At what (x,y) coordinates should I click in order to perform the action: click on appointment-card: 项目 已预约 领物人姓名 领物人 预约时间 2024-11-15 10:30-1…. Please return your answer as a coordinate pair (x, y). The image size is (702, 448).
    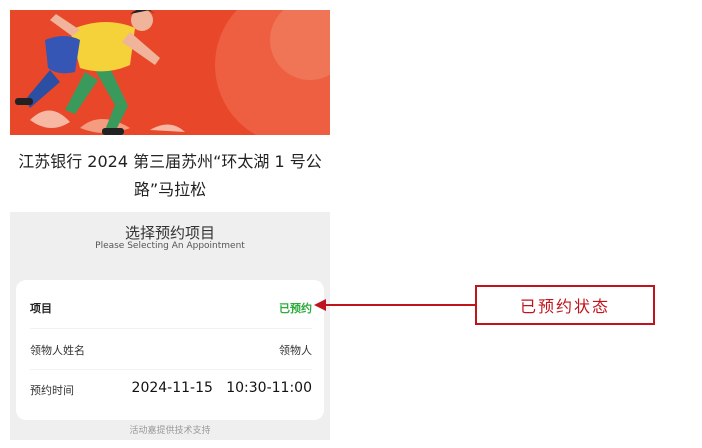
    Looking at the image, I should click on (170, 350).